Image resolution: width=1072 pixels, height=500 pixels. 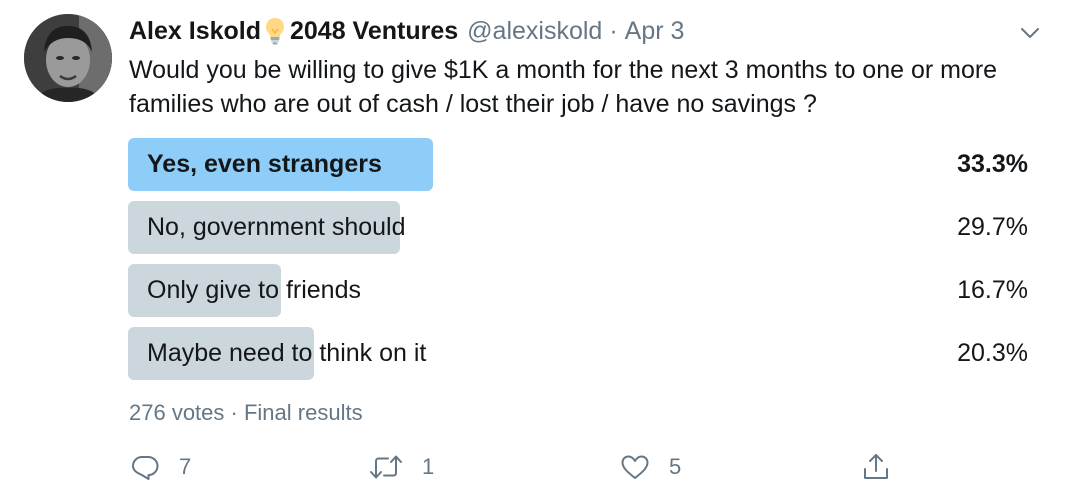 I want to click on reply-button: 7, so click(x=160, y=467).